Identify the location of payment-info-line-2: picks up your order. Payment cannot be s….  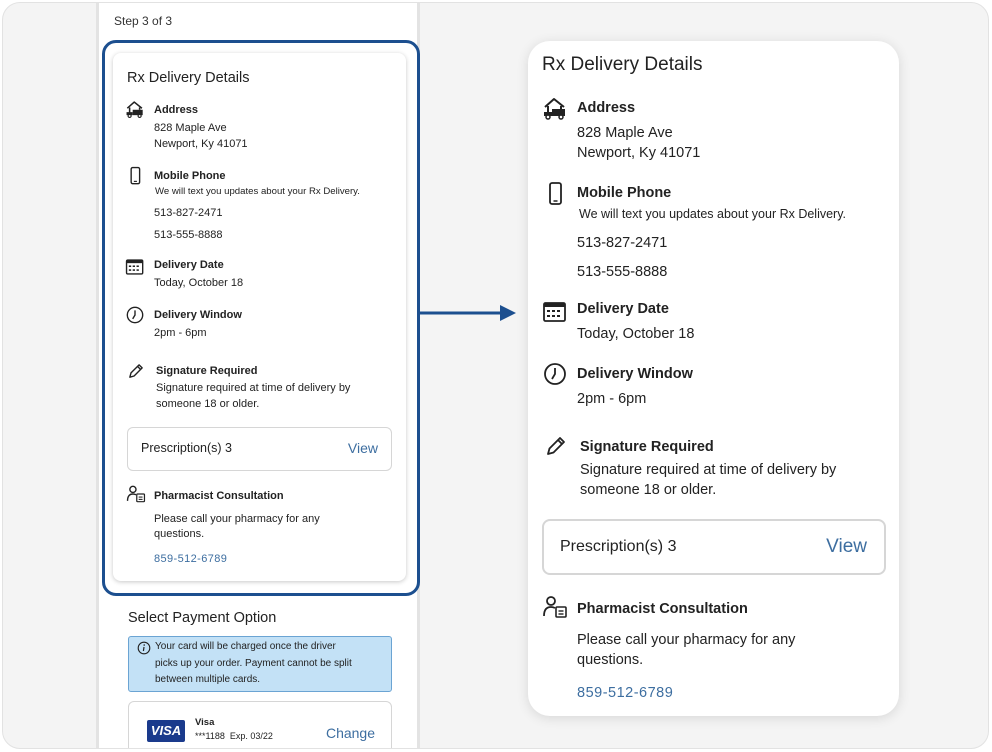
(253, 663).